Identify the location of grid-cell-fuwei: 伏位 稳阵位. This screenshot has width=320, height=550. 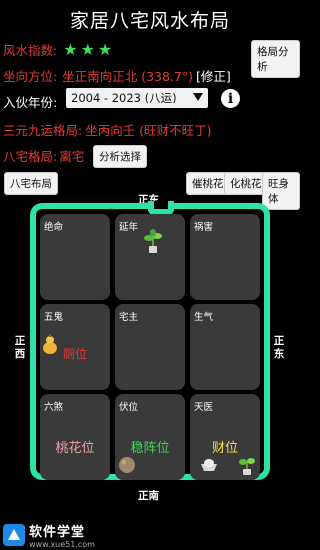
(150, 437).